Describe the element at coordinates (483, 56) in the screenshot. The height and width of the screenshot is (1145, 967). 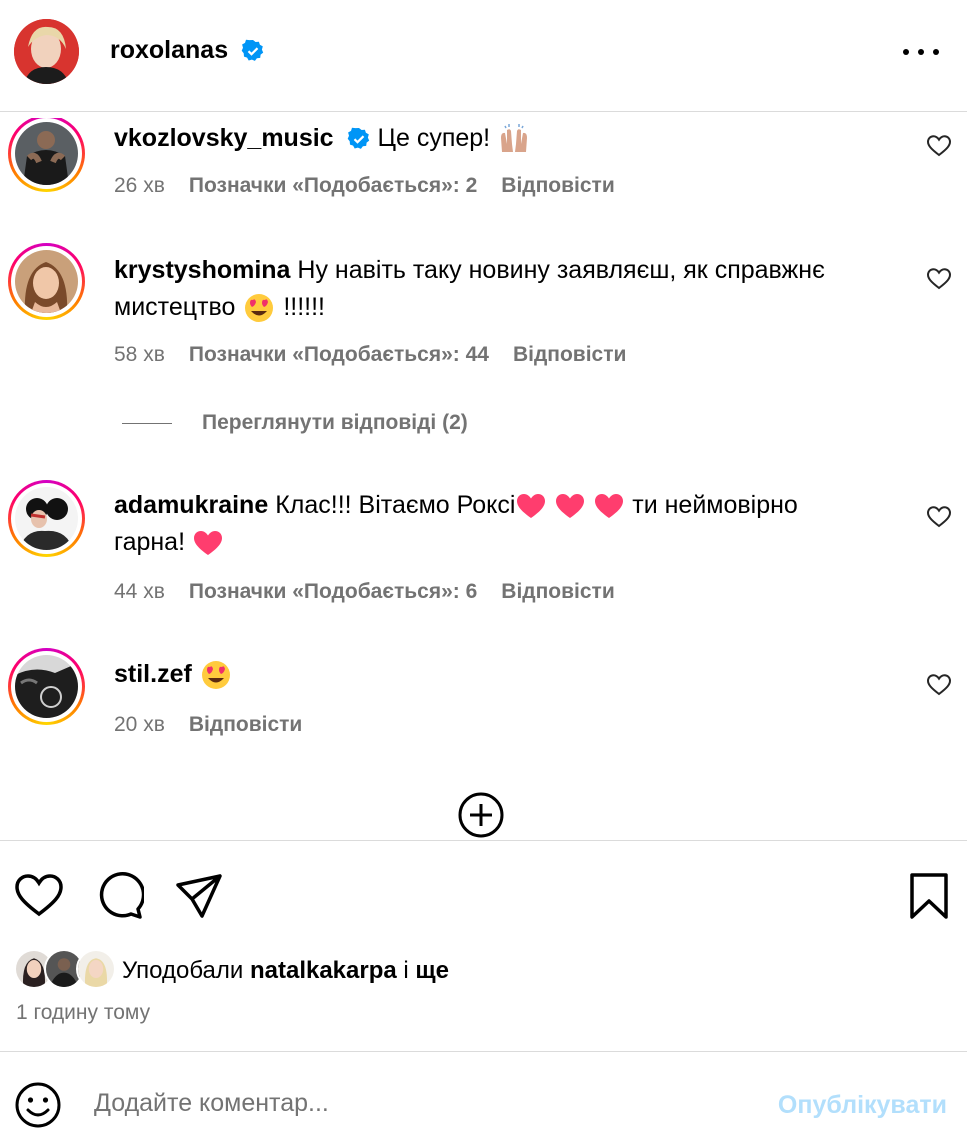
I see `post-header: roxolanas` at that location.